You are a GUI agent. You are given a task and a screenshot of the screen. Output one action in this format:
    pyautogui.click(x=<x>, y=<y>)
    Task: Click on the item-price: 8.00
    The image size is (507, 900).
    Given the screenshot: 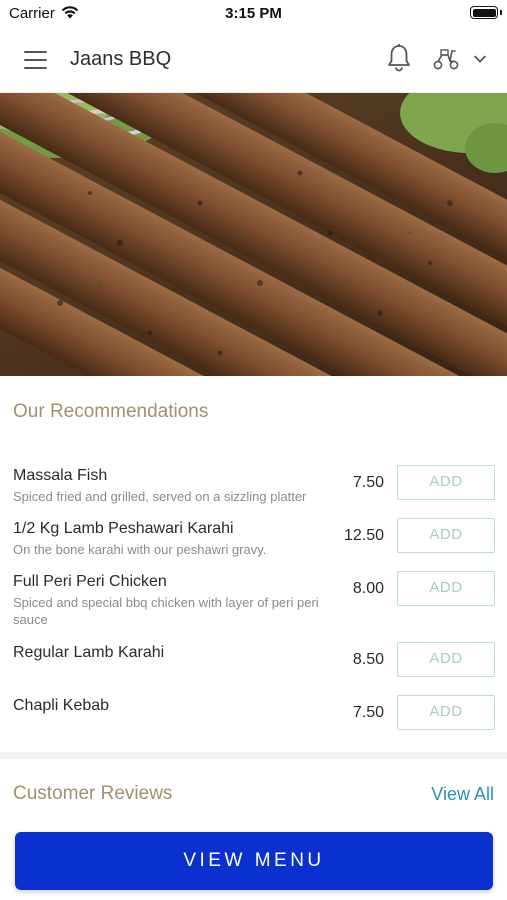 What is the action you would take?
    pyautogui.click(x=368, y=588)
    